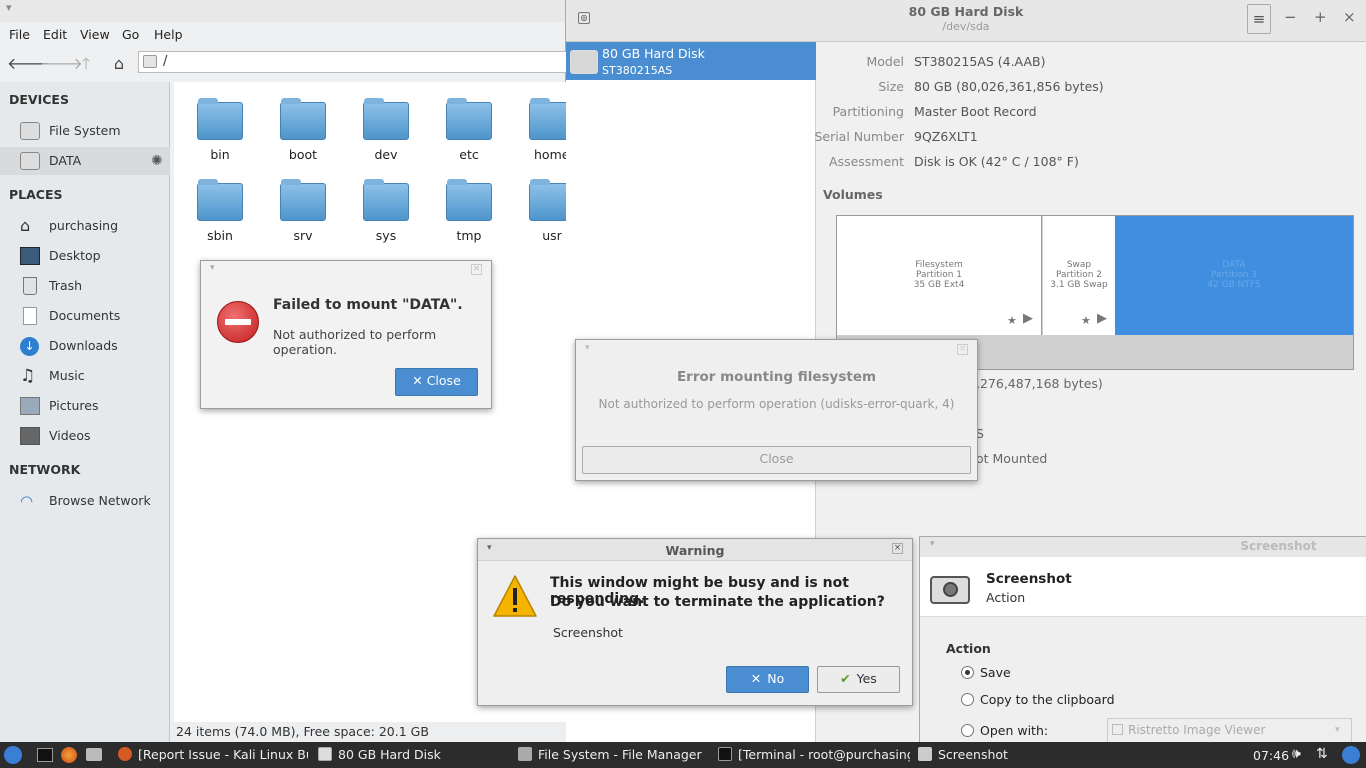 The width and height of the screenshot is (1366, 768). I want to click on sidebar-item-downloads: ↓ Downloads, so click(85, 346).